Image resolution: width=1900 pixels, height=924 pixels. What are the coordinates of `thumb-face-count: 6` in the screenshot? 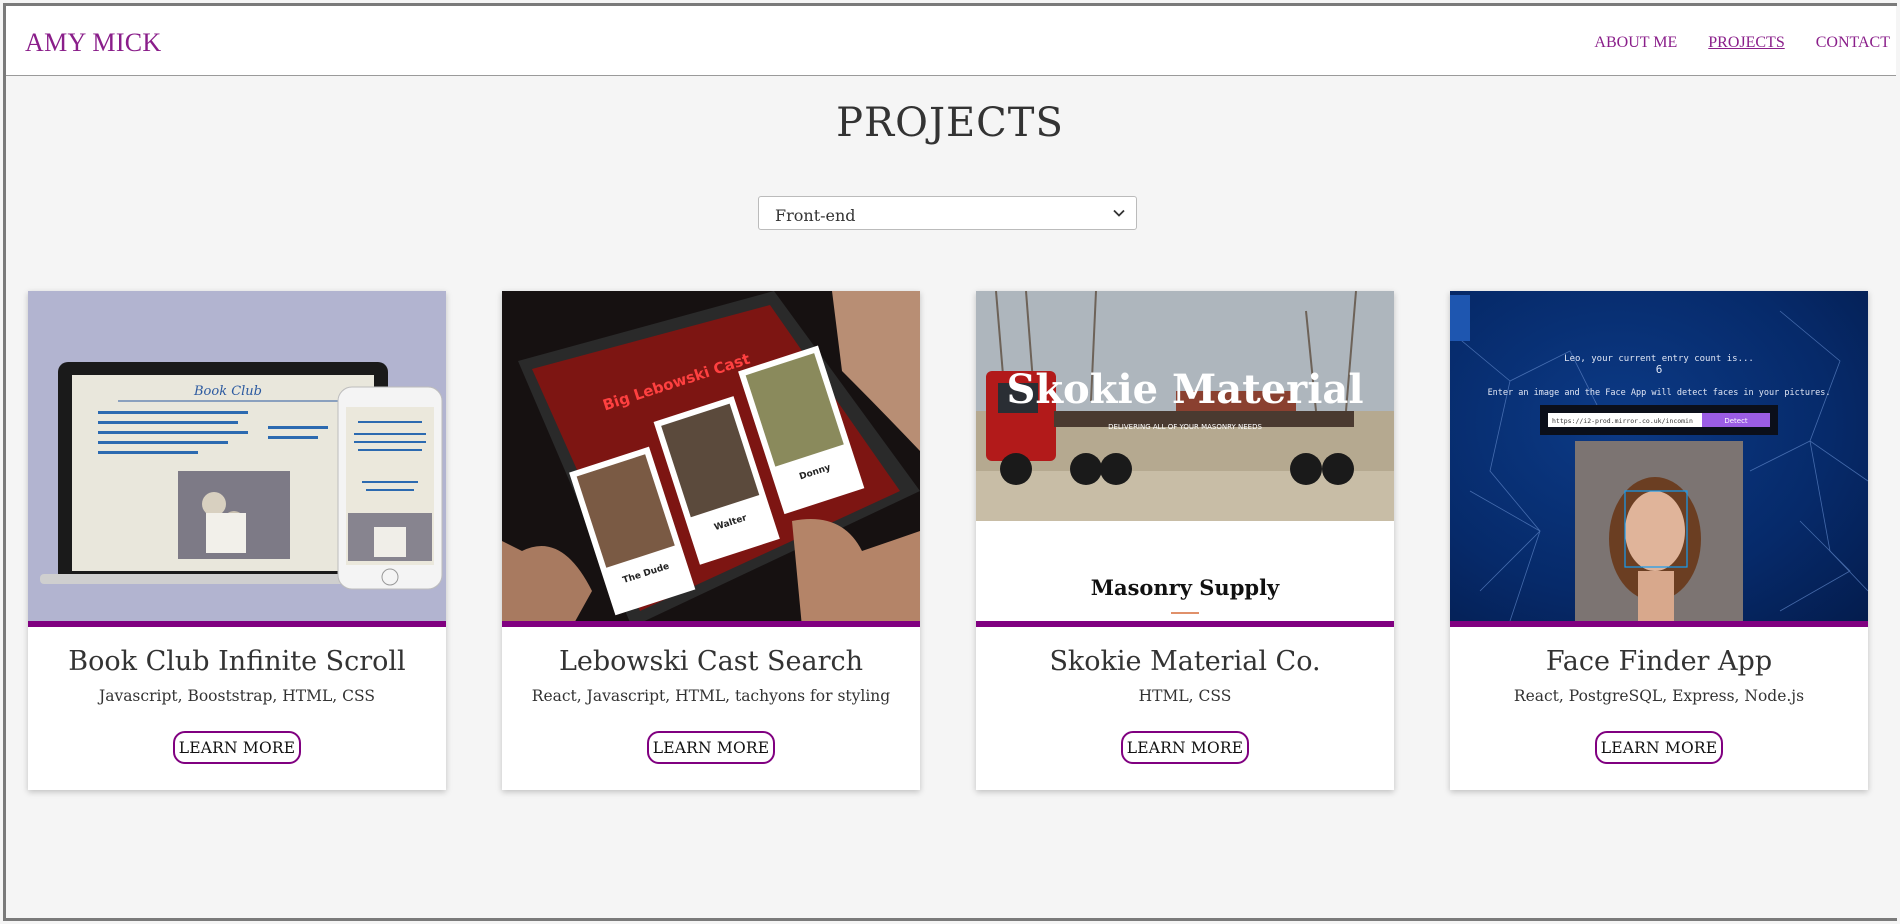 It's located at (1659, 369).